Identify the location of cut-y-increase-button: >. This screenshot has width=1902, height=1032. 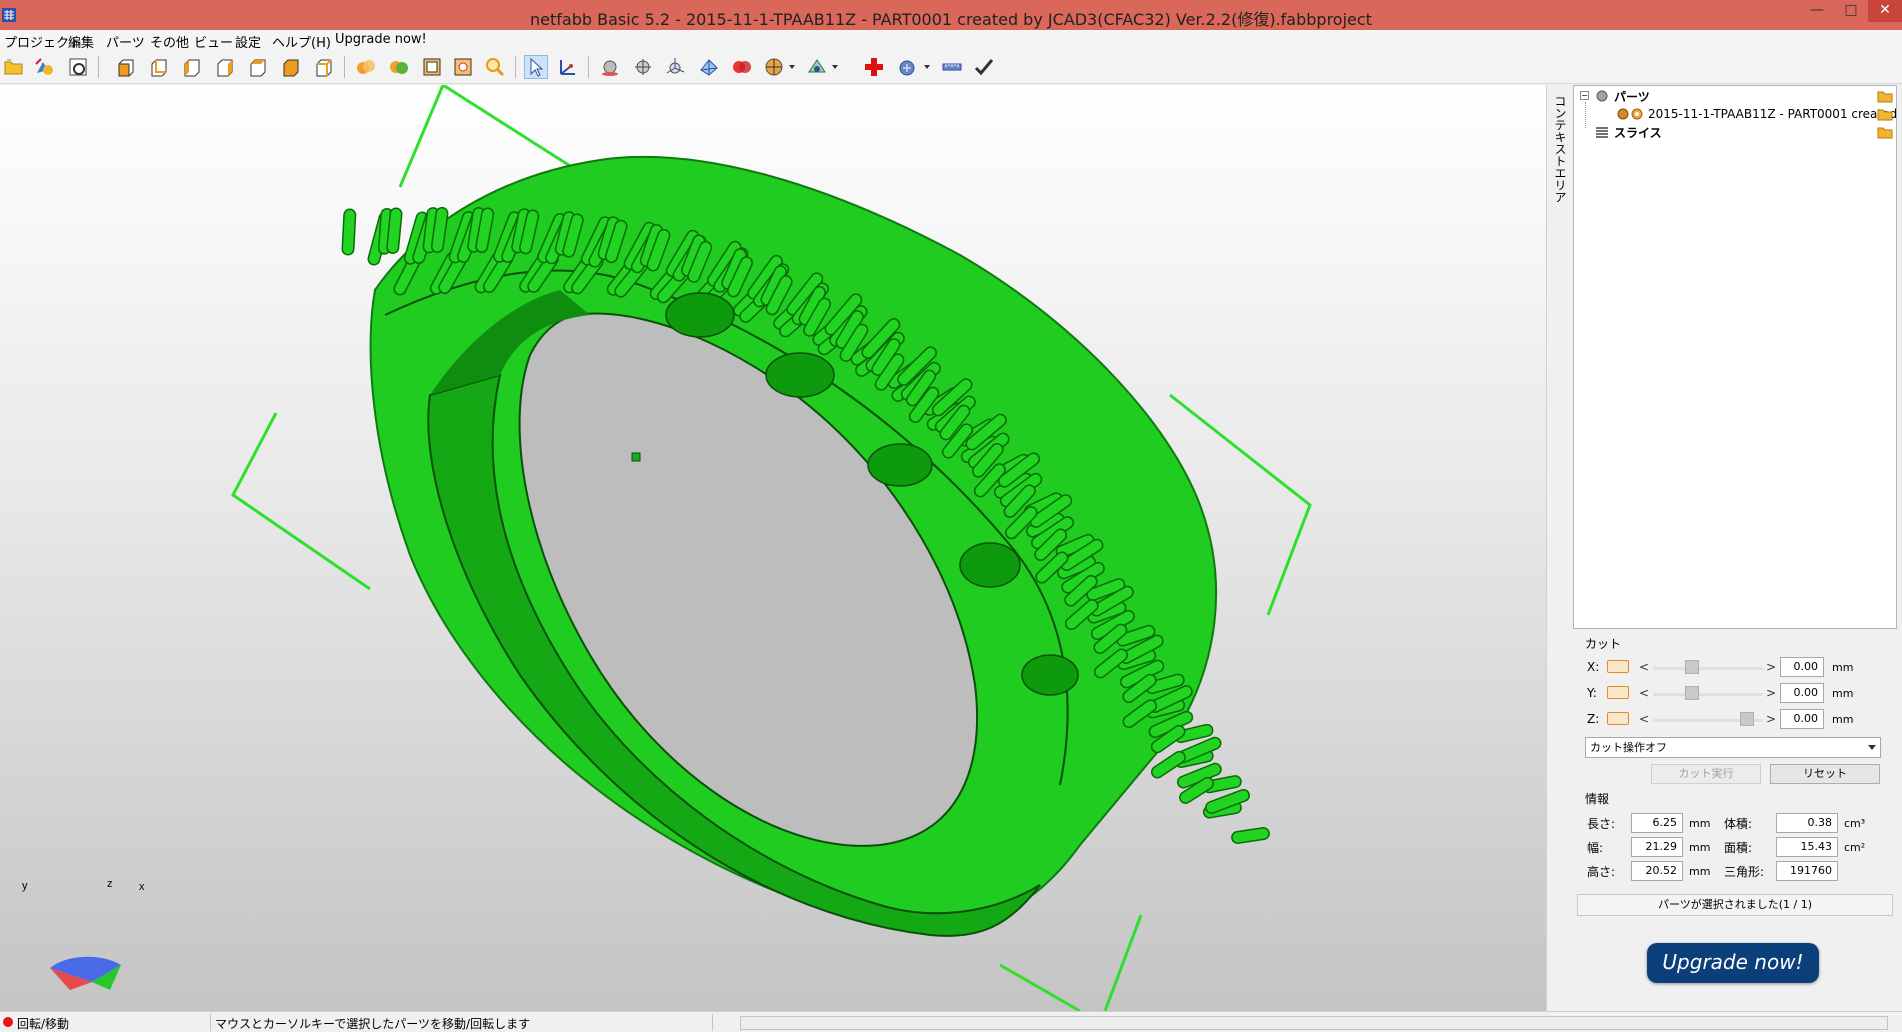
(1771, 693).